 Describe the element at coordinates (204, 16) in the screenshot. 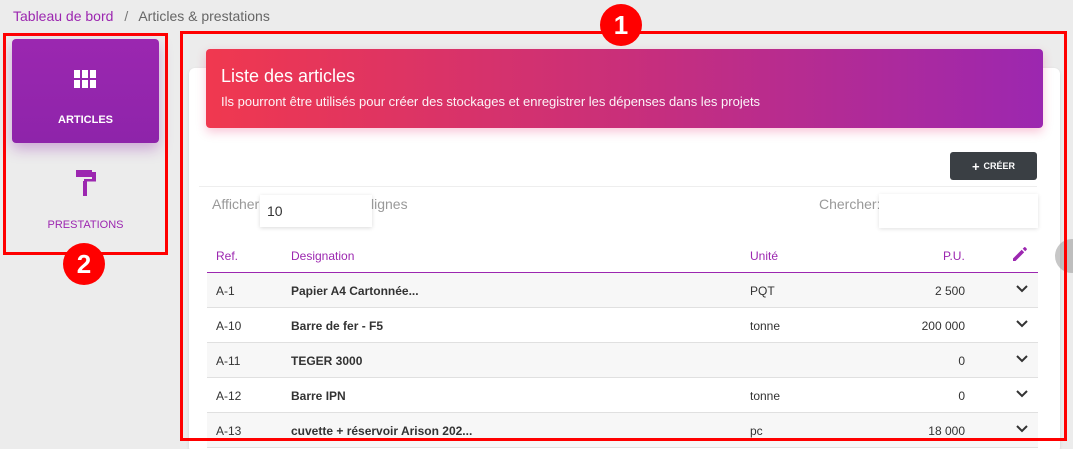

I see `breadcrumb-current: Articles & prestations` at that location.